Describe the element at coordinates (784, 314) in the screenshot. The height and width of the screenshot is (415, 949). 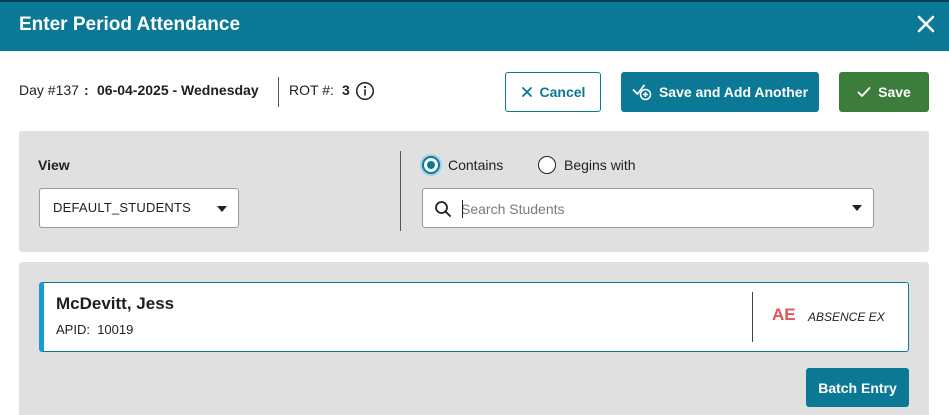
I see `attendance-code: AE` at that location.